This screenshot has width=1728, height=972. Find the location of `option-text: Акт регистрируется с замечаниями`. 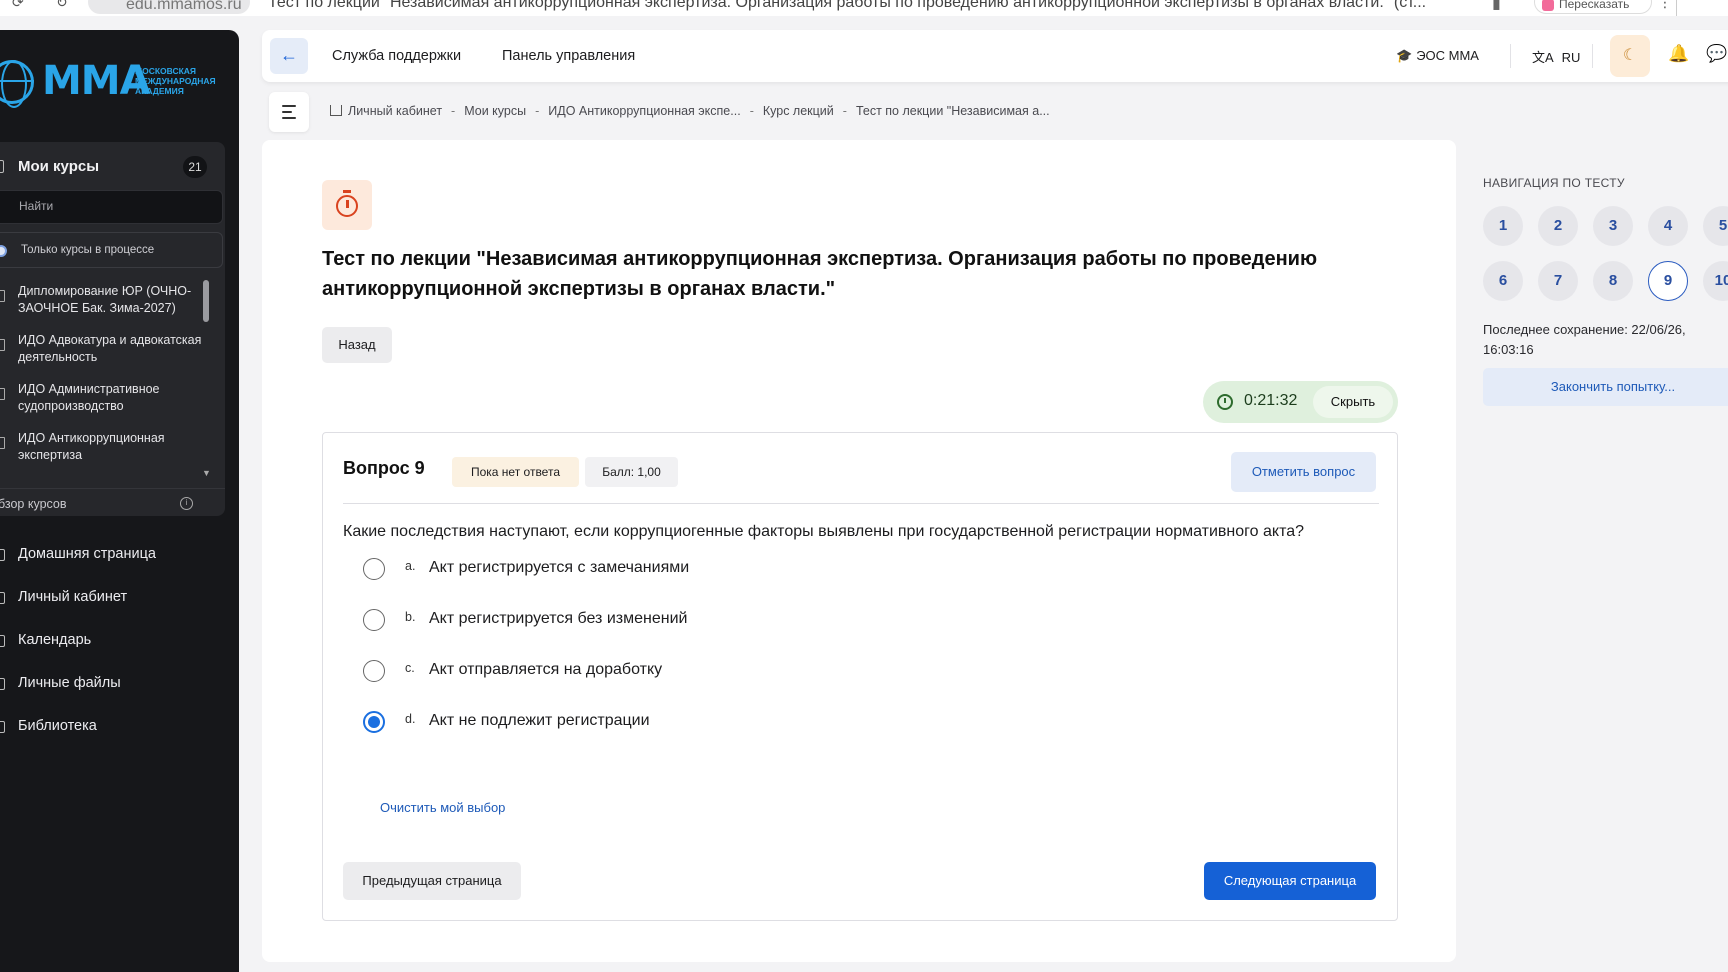

option-text: Акт регистрируется с замечаниями is located at coordinates (559, 568).